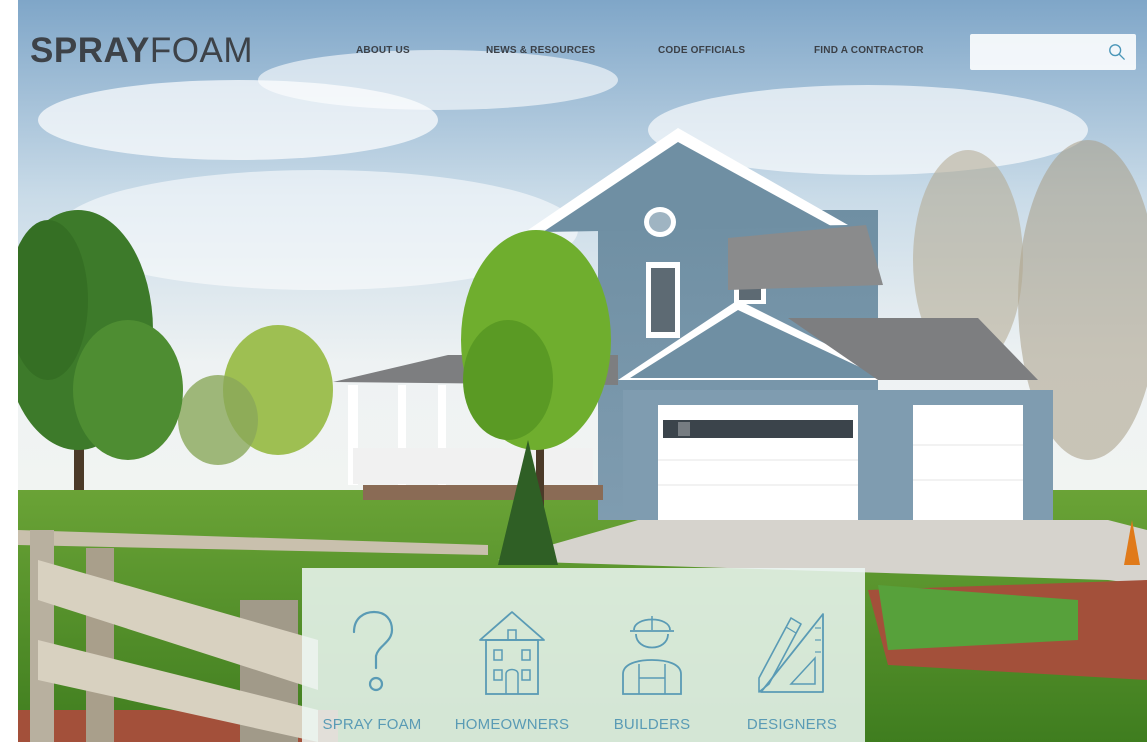 The width and height of the screenshot is (1147, 742). I want to click on audience-label-spray-foam: SPRAY FOAM, so click(372, 724).